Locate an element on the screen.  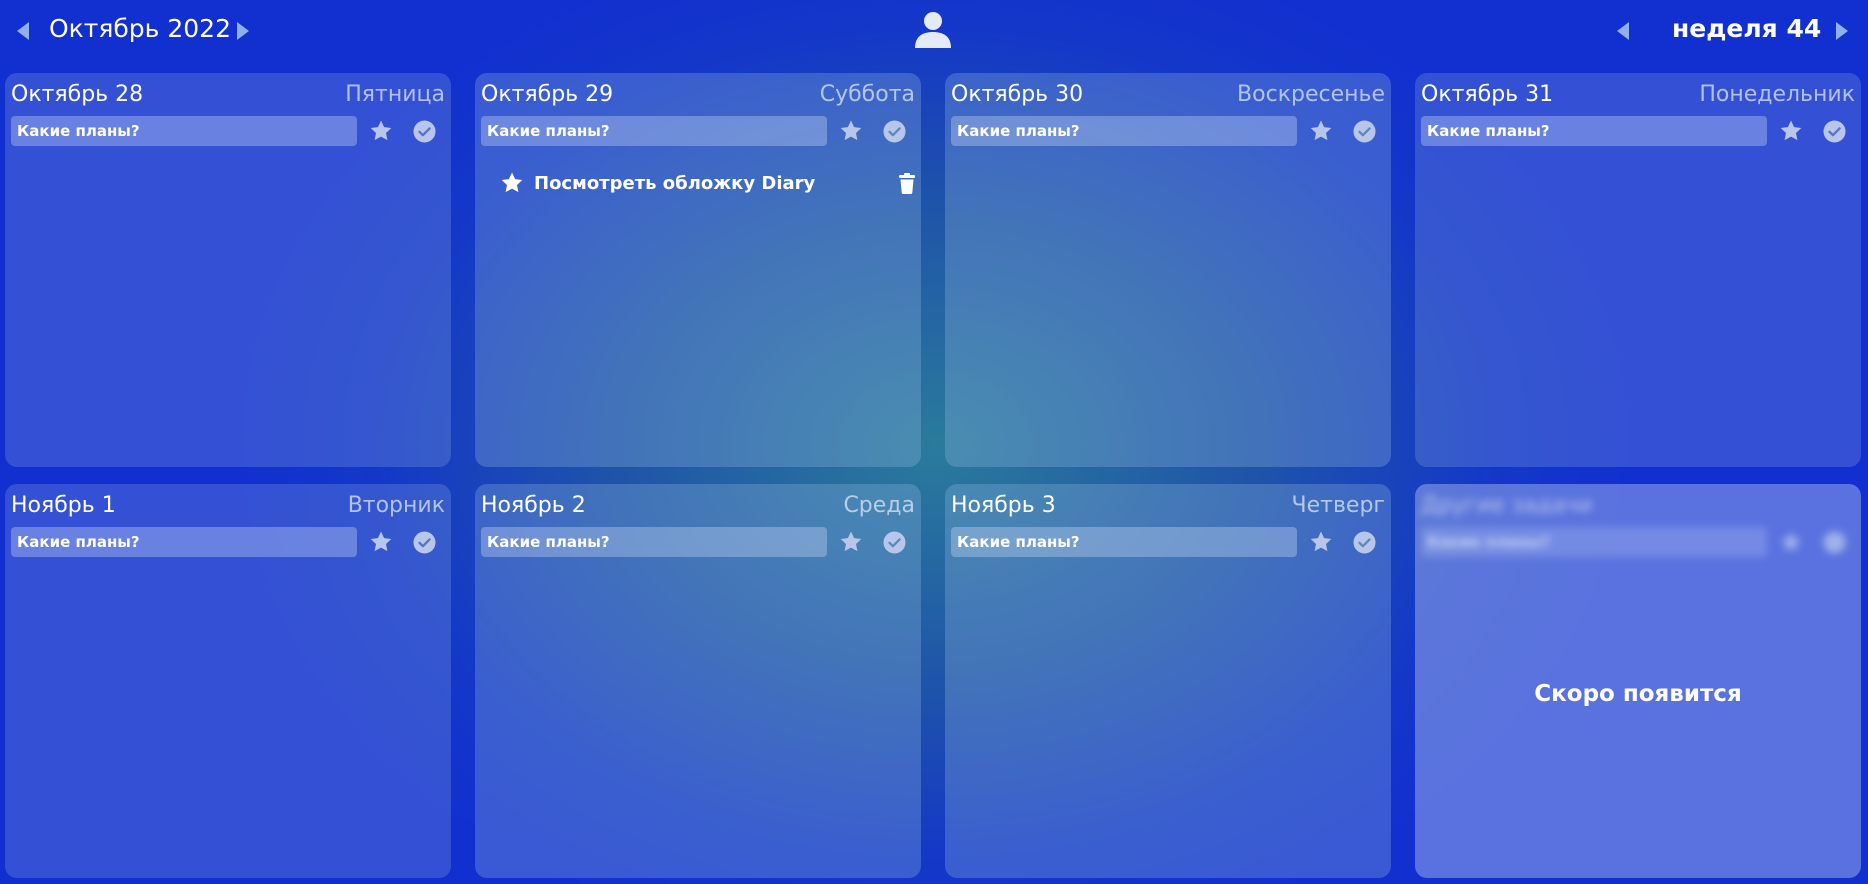
day-date: Ноябрь 1 is located at coordinates (63, 505).